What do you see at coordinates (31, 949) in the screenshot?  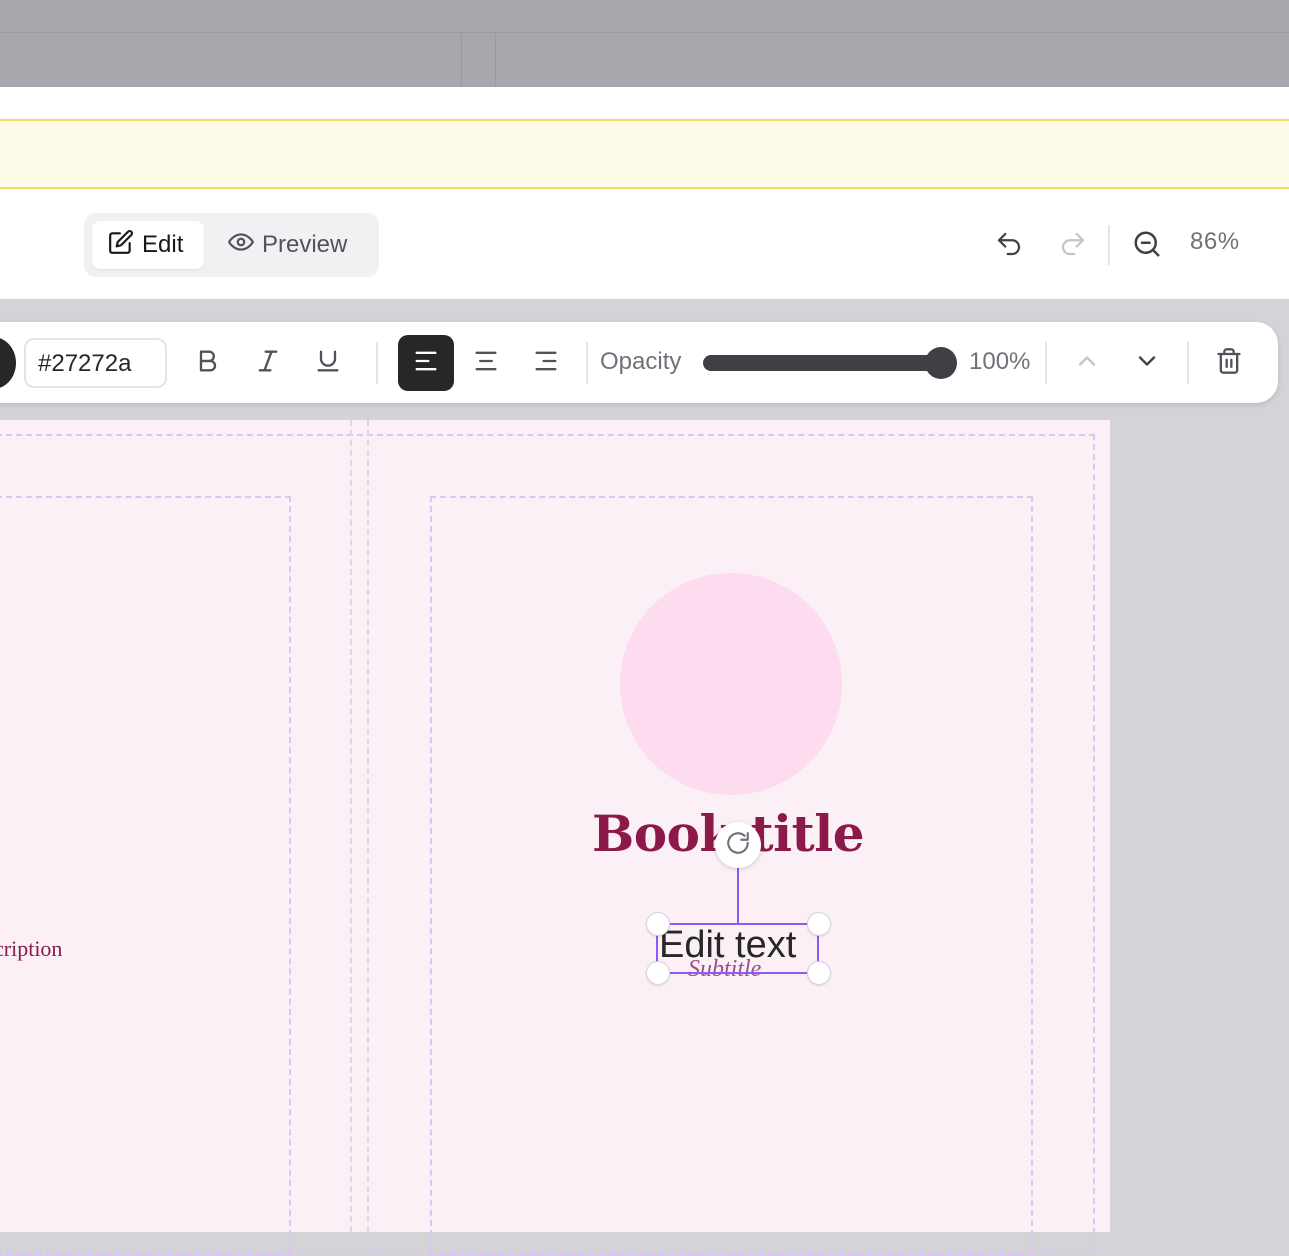 I see `description-text: cription` at bounding box center [31, 949].